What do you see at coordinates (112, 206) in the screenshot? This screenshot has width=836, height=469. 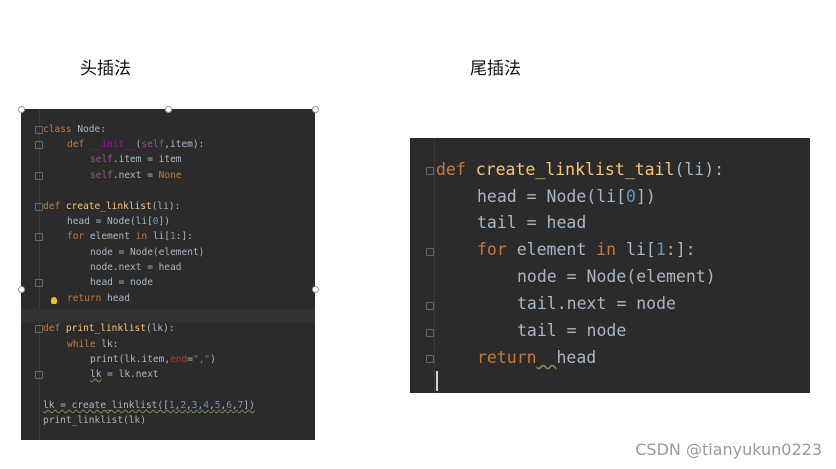 I see `code-line: def create_linklist(li):` at bounding box center [112, 206].